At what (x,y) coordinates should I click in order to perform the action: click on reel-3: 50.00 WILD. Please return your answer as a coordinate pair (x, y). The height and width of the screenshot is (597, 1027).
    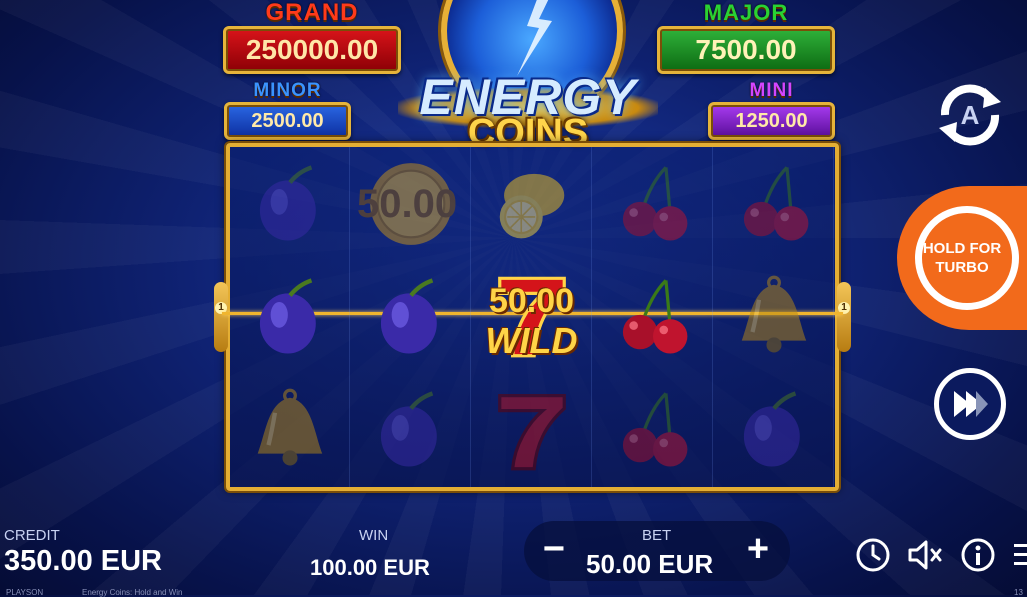
    Looking at the image, I should click on (532, 317).